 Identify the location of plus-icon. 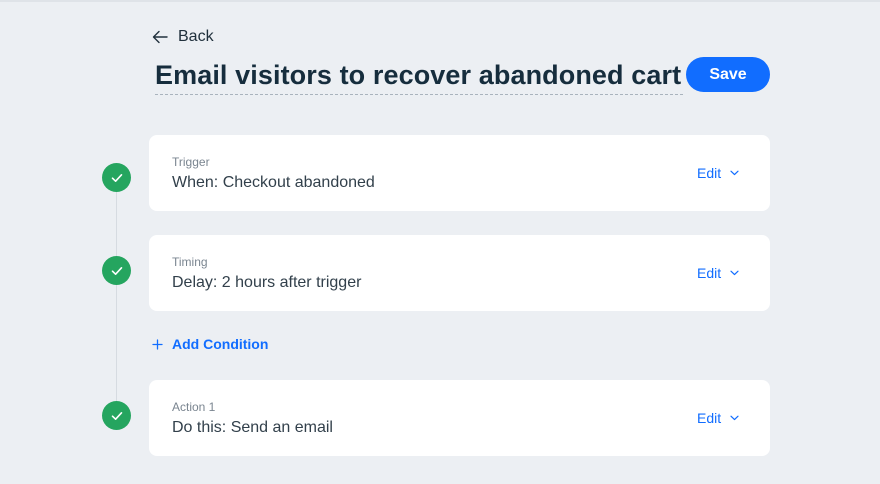
(157, 344).